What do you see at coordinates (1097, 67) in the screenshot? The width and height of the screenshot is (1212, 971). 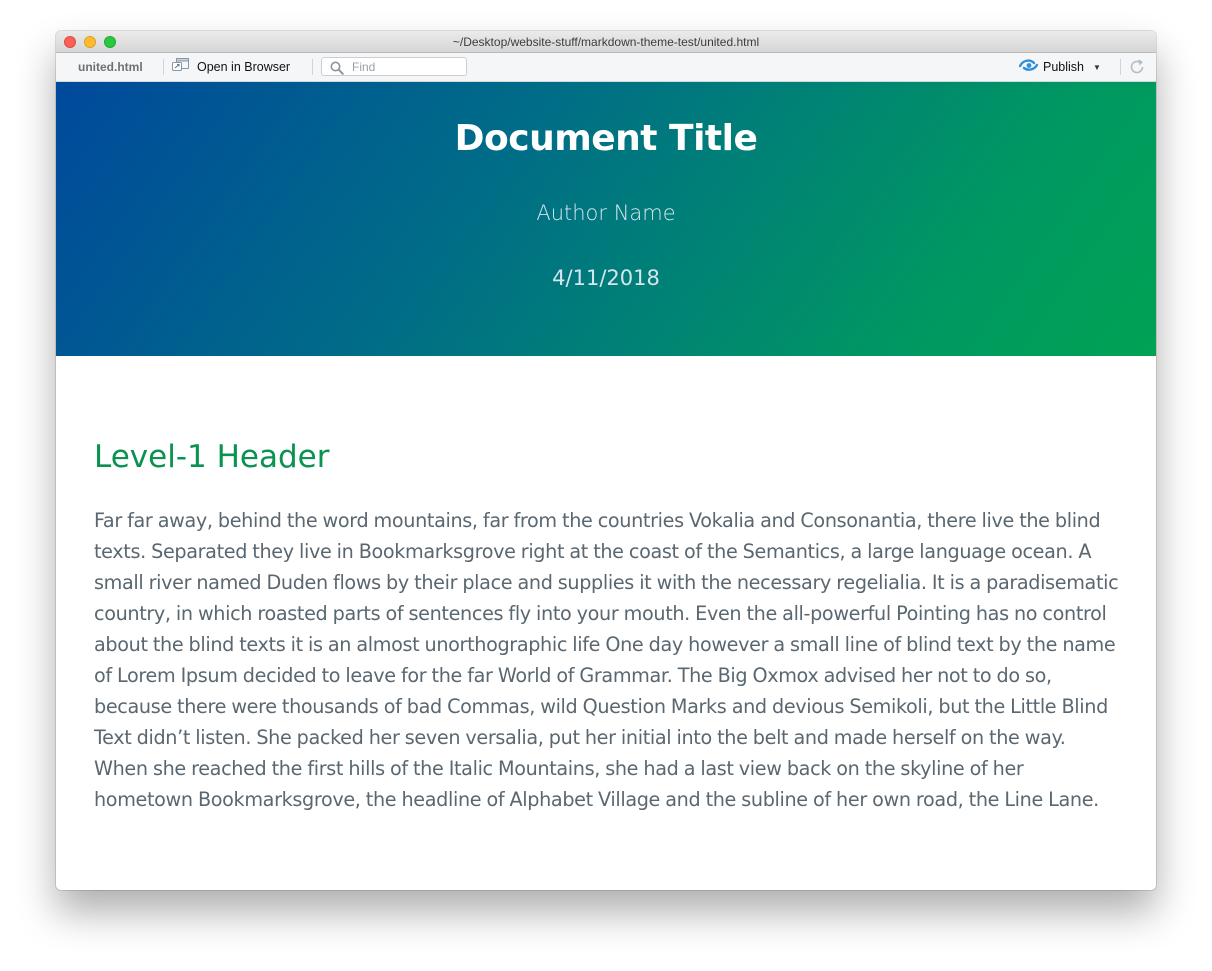 I see `caret-down-icon: ▼` at bounding box center [1097, 67].